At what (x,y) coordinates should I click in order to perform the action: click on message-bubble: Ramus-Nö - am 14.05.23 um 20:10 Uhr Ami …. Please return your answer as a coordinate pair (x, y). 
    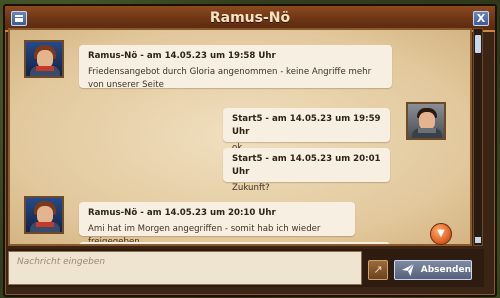
    Looking at the image, I should click on (217, 223).